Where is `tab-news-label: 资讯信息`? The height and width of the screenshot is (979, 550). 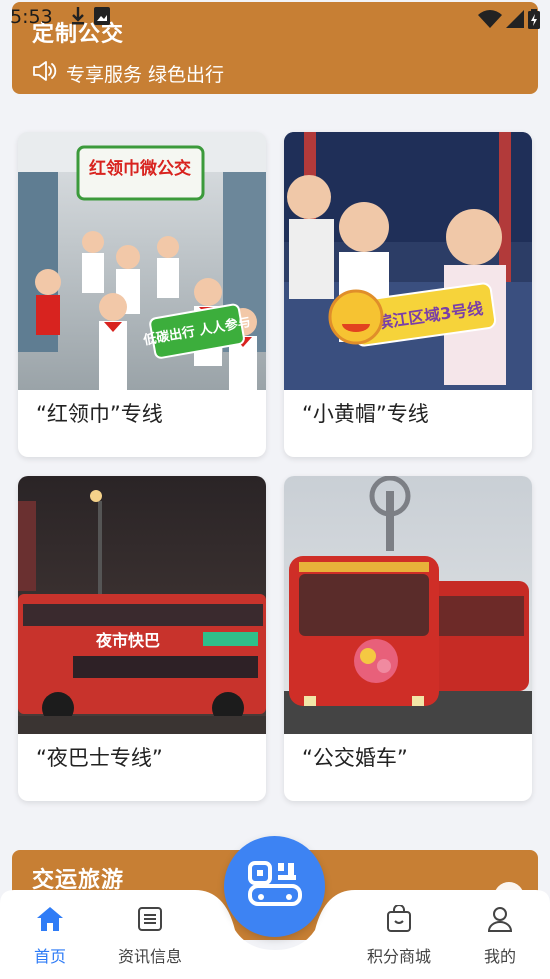
tab-news-label: 资讯信息 is located at coordinates (149, 956).